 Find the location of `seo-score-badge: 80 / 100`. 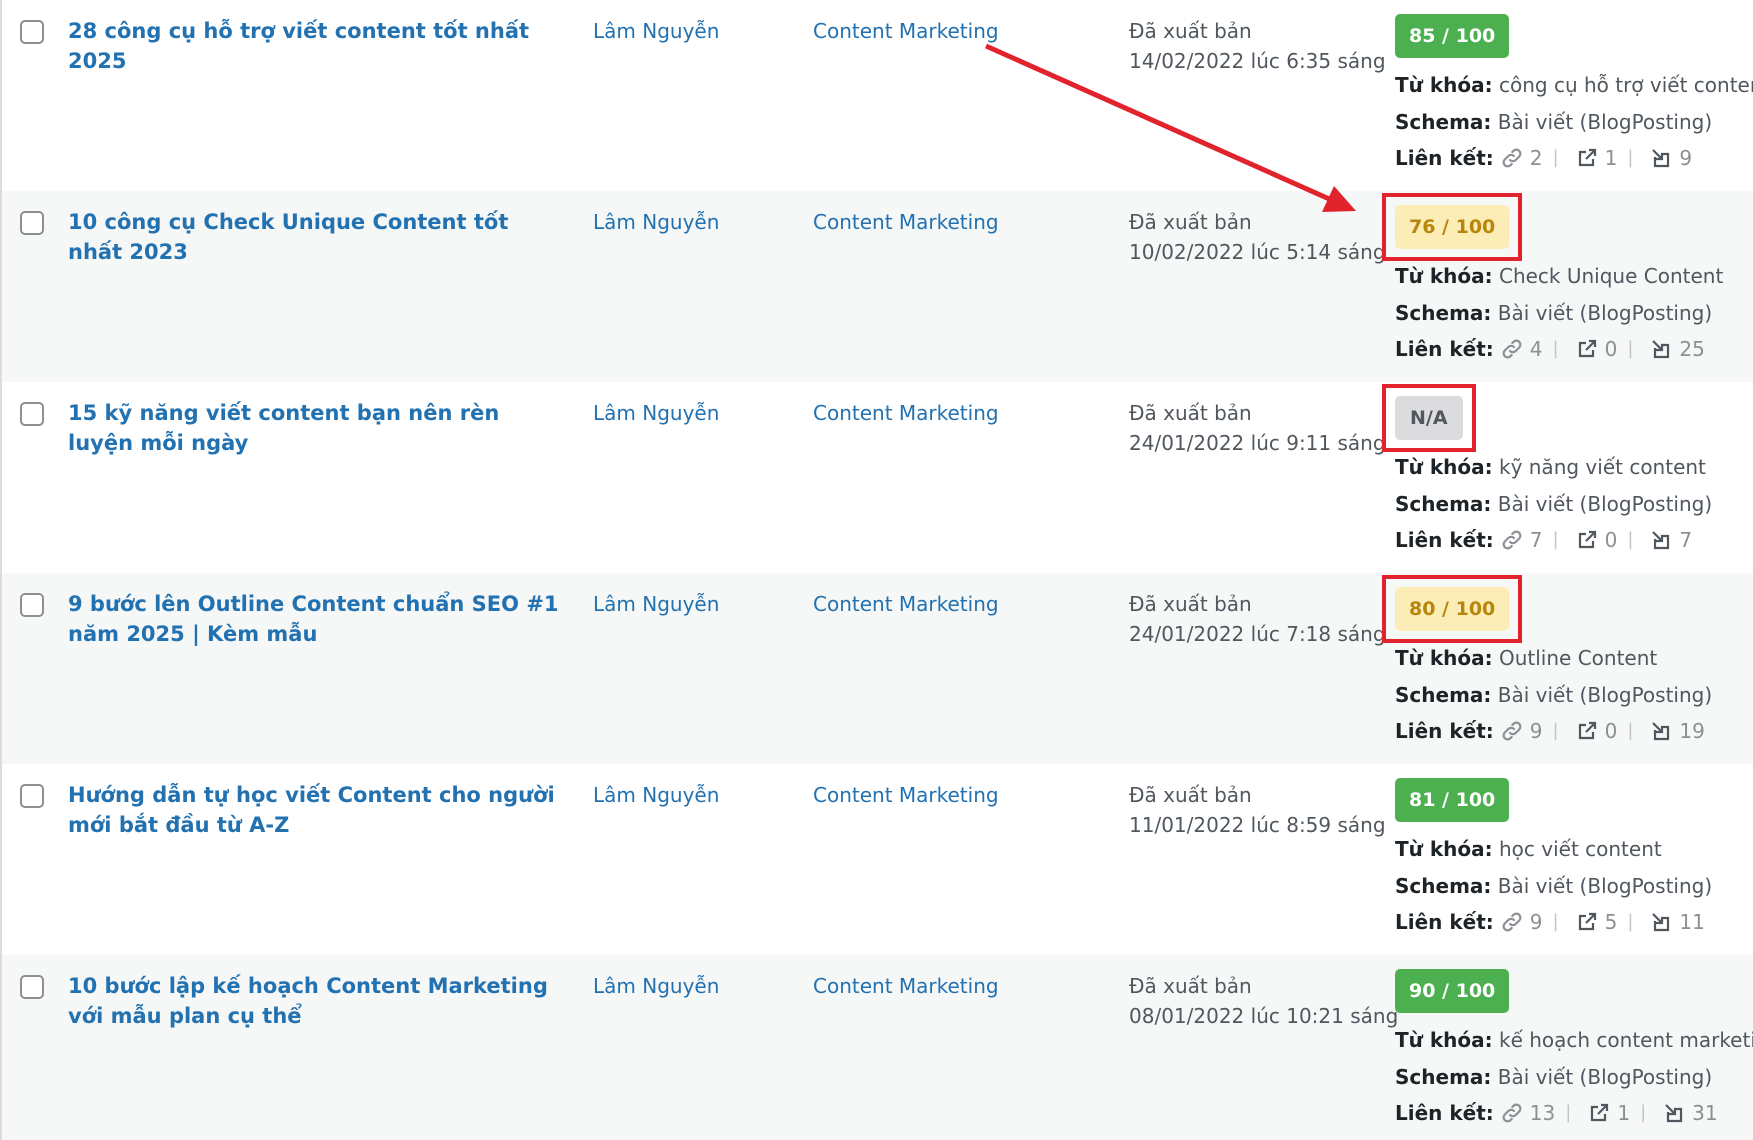

seo-score-badge: 80 / 100 is located at coordinates (1452, 609).